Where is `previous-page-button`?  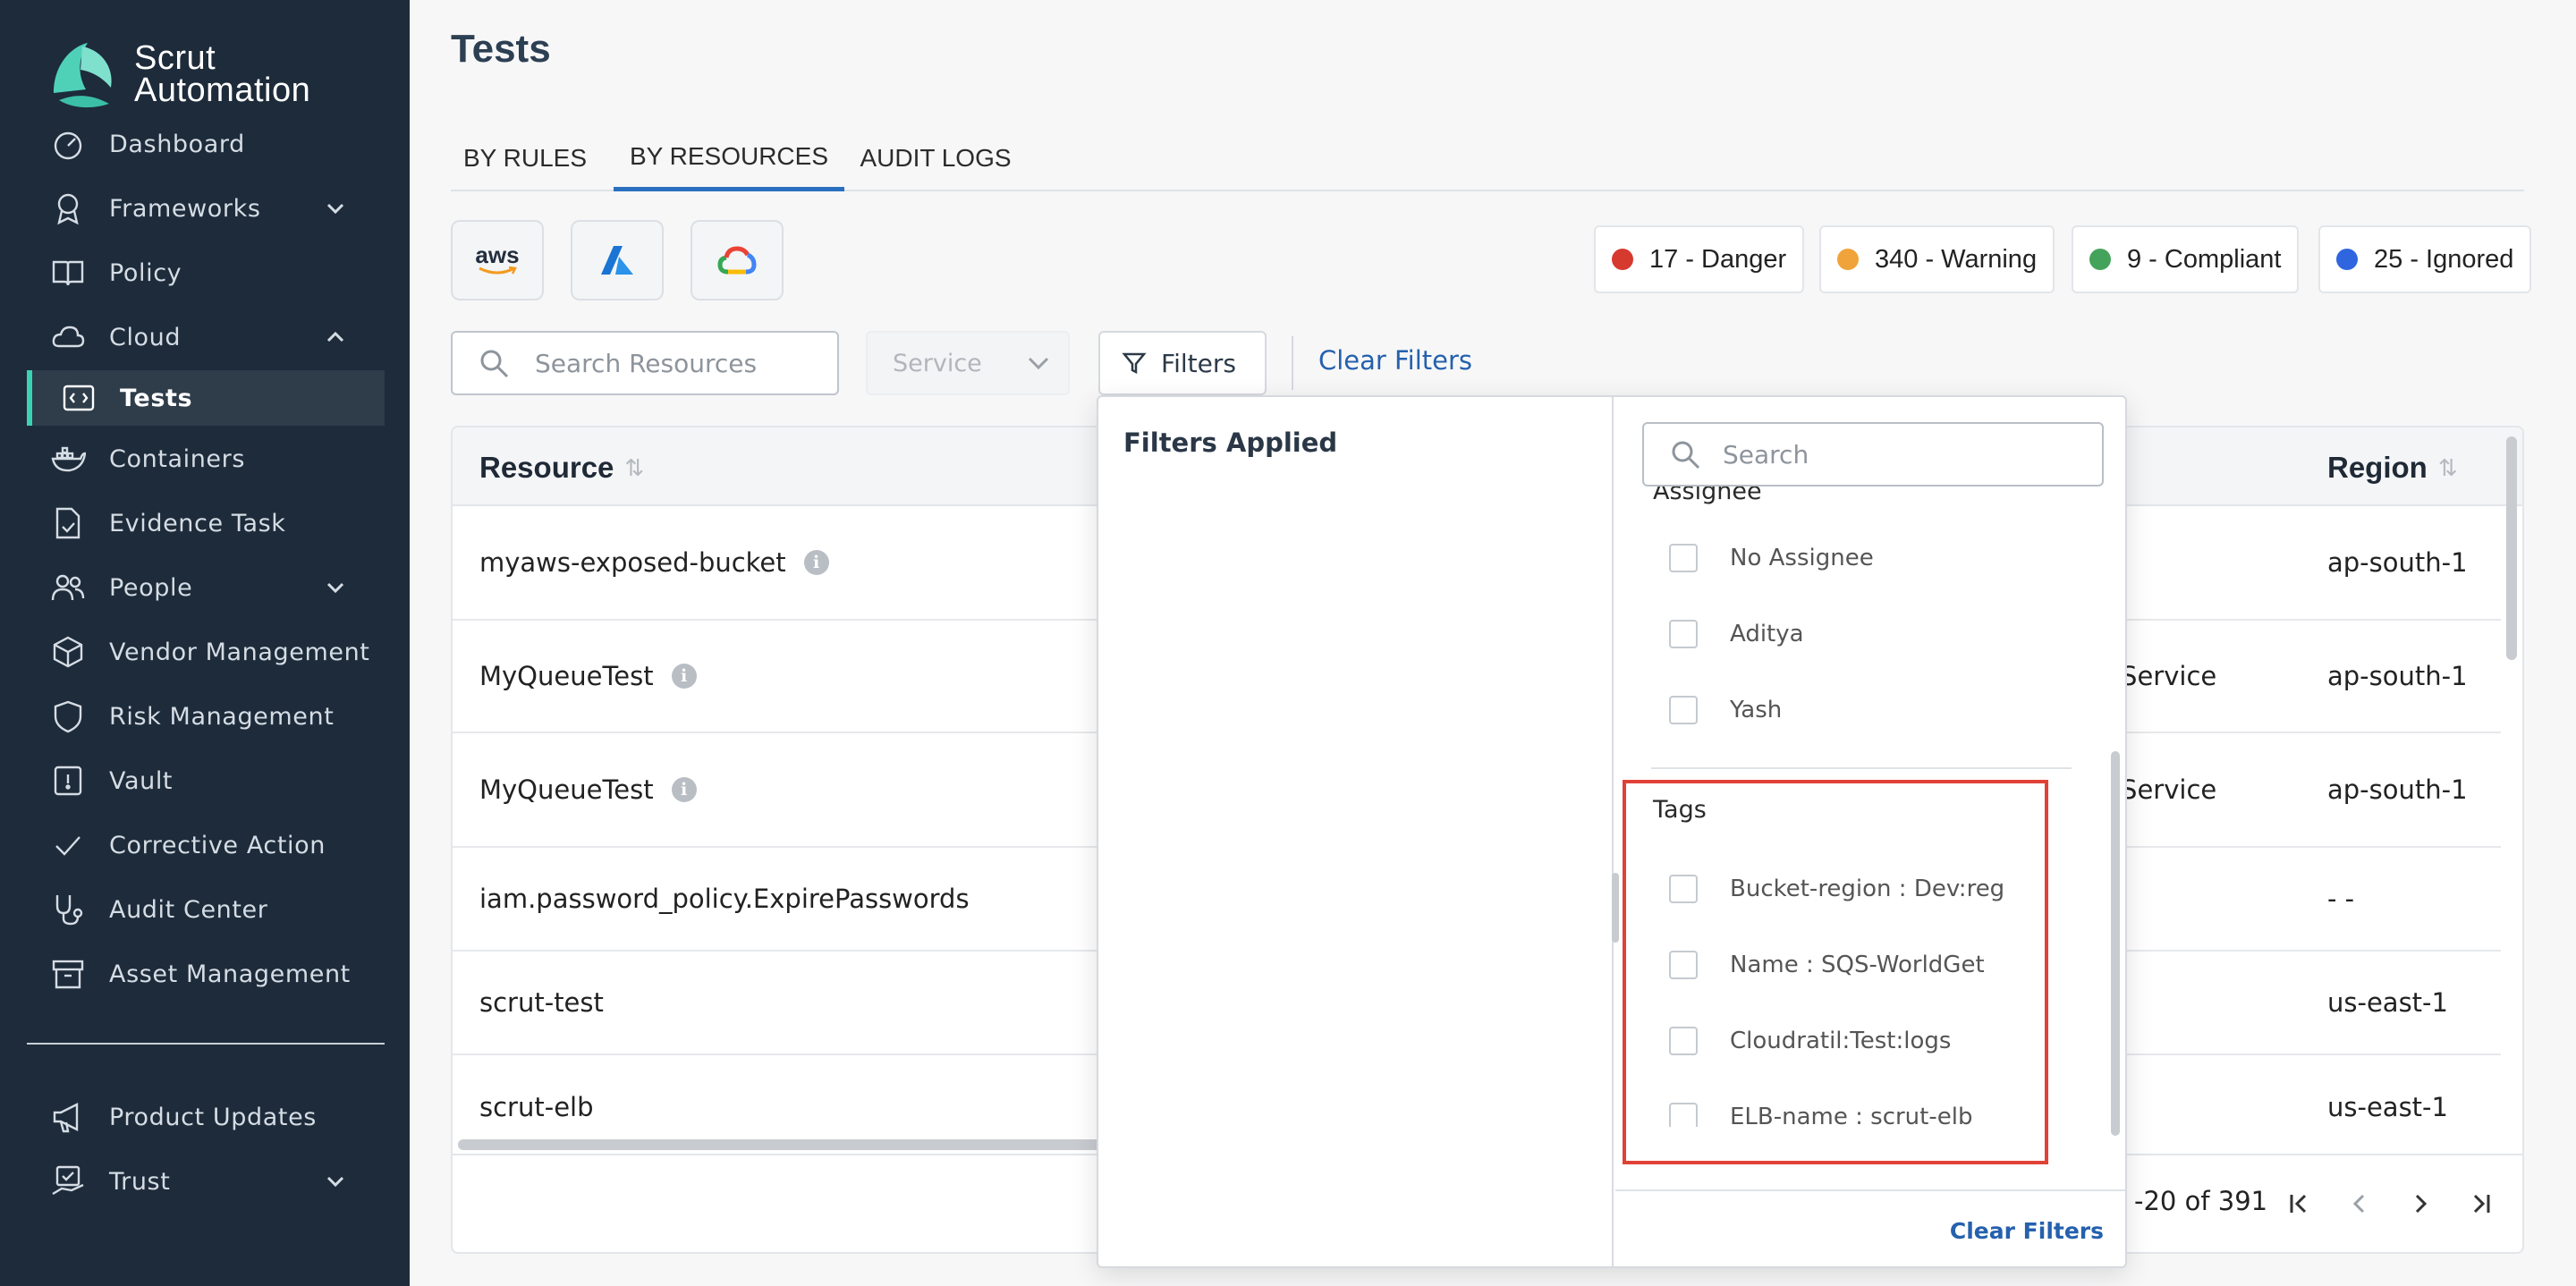
previous-page-button is located at coordinates (2359, 1204).